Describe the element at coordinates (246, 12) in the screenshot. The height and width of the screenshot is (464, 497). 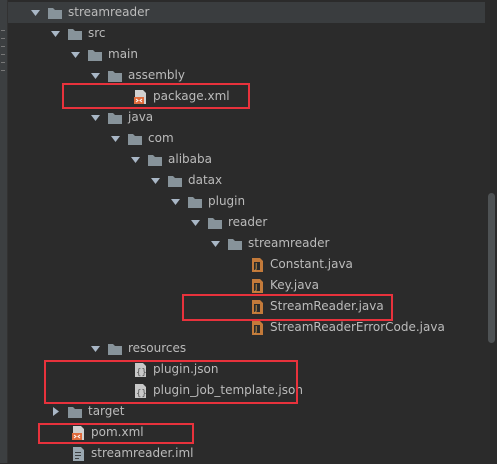
I see `tree-item-streamreader-module: streamreader` at that location.